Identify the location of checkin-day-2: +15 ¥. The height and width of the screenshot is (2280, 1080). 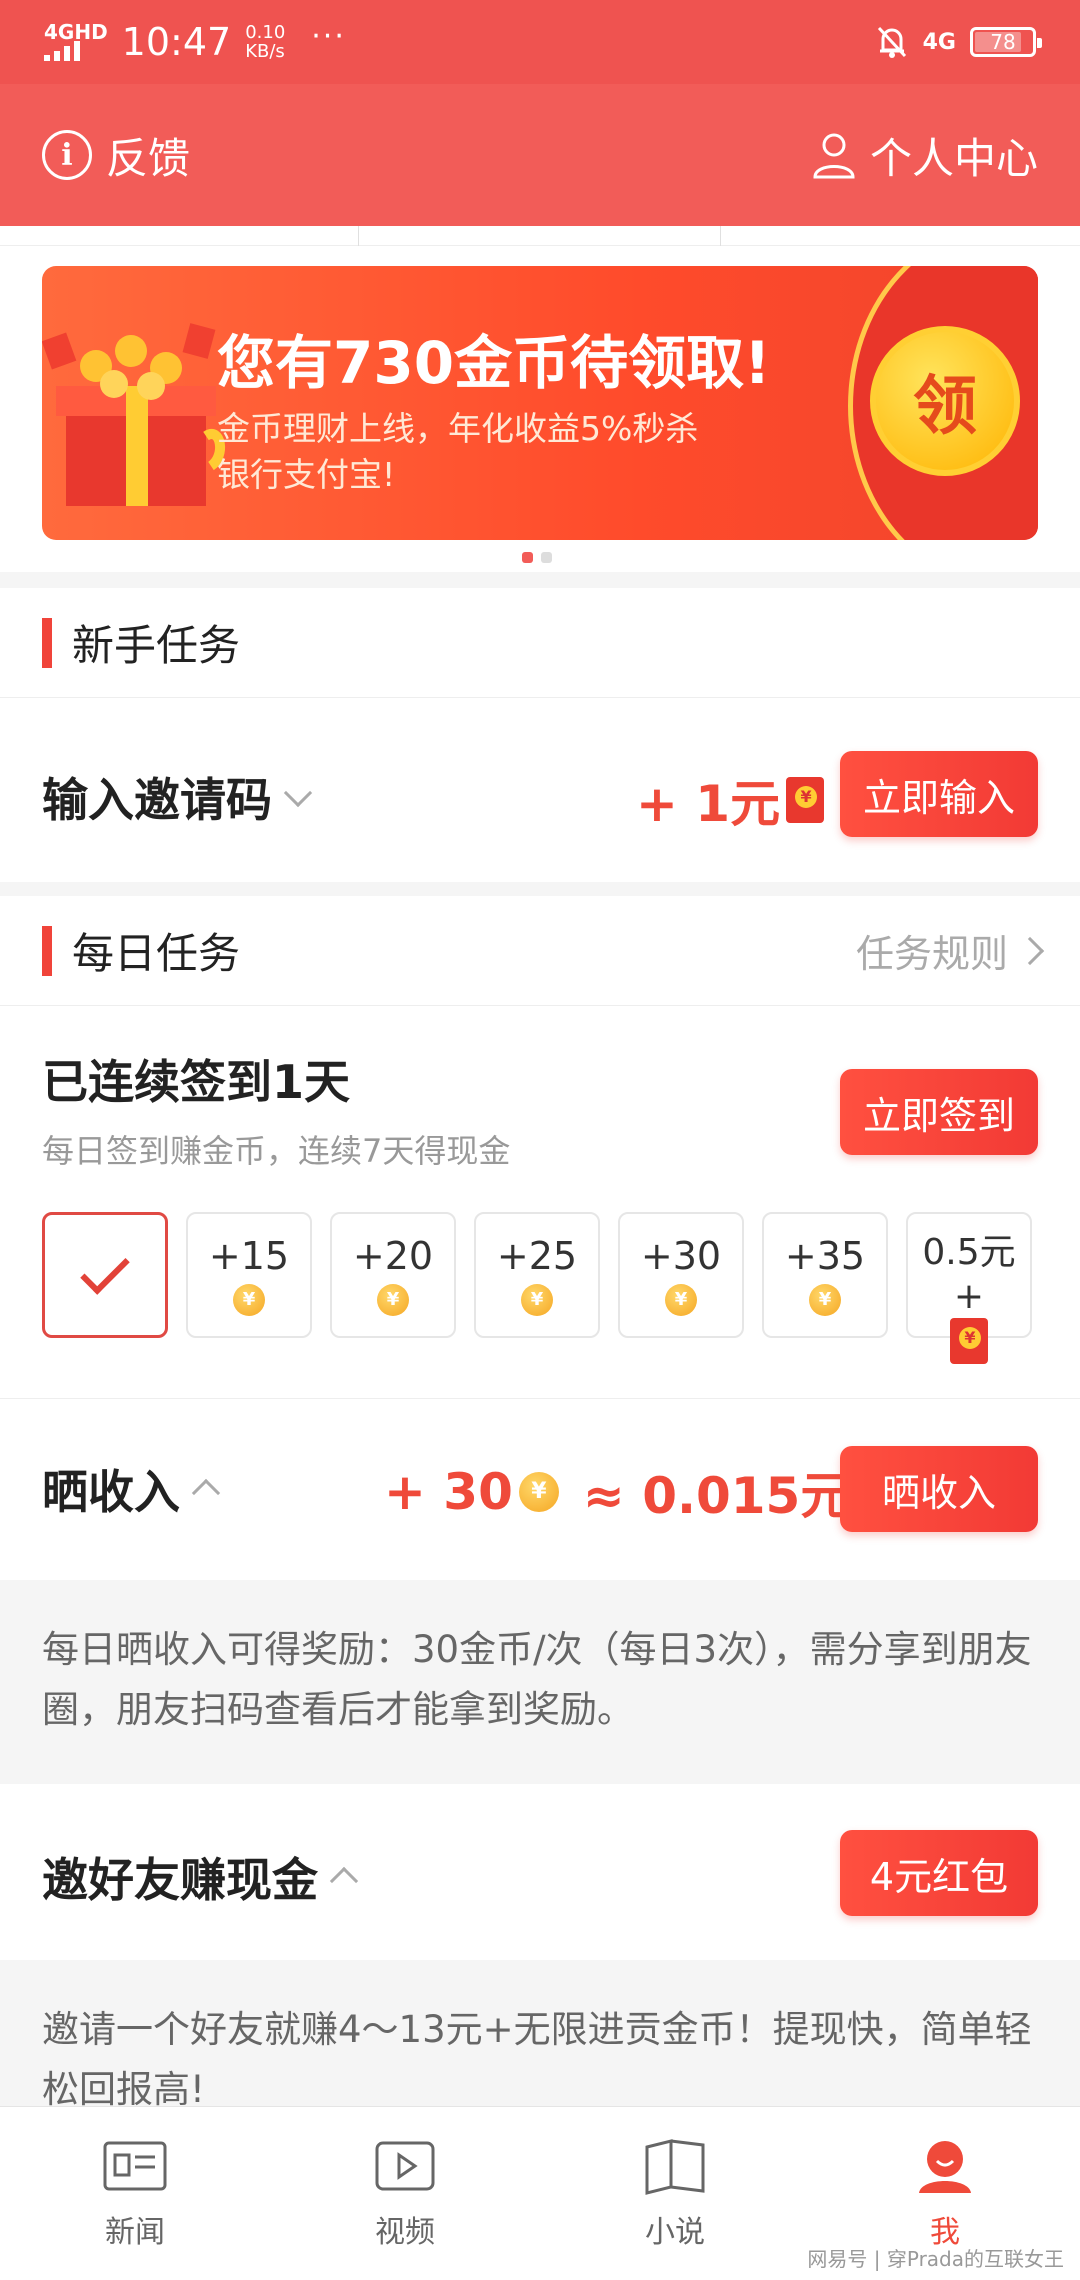
(249, 1275).